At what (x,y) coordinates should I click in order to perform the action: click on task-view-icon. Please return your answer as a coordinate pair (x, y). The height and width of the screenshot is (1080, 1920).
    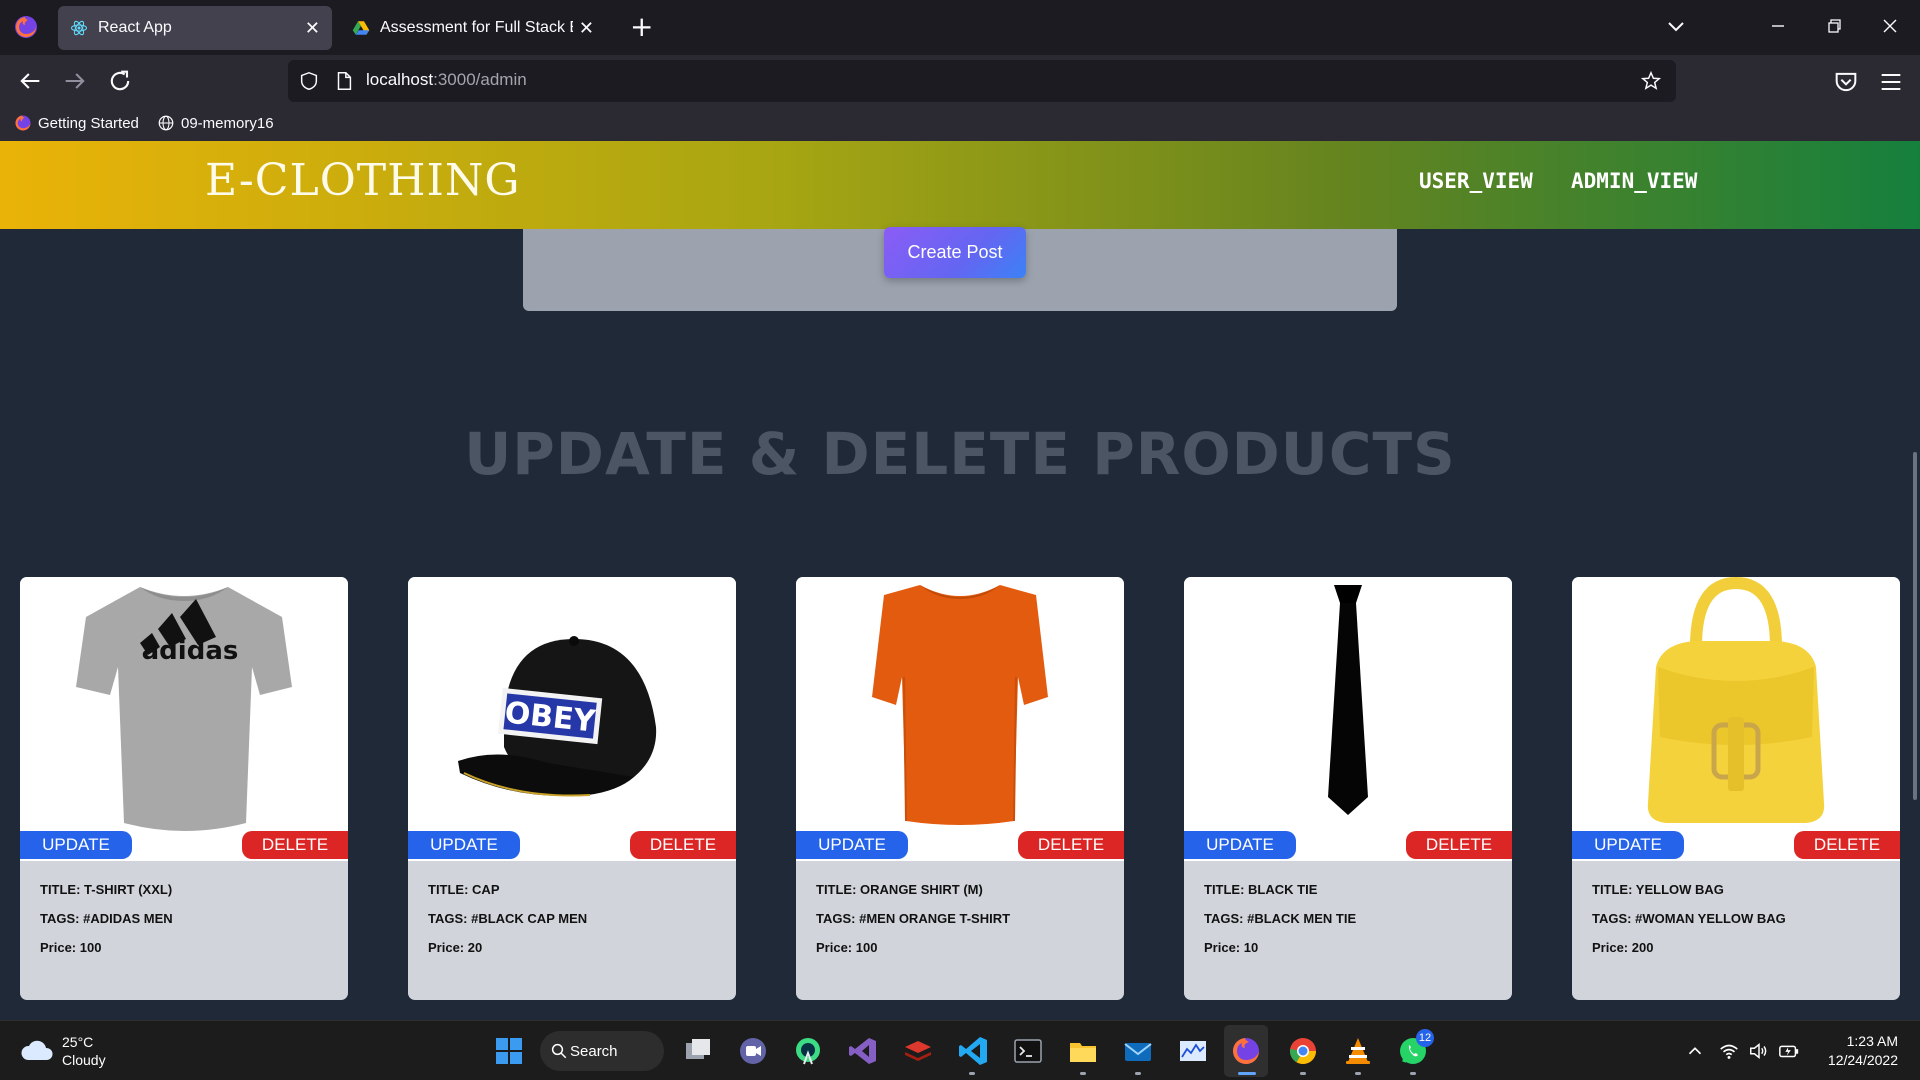
    Looking at the image, I should click on (698, 1051).